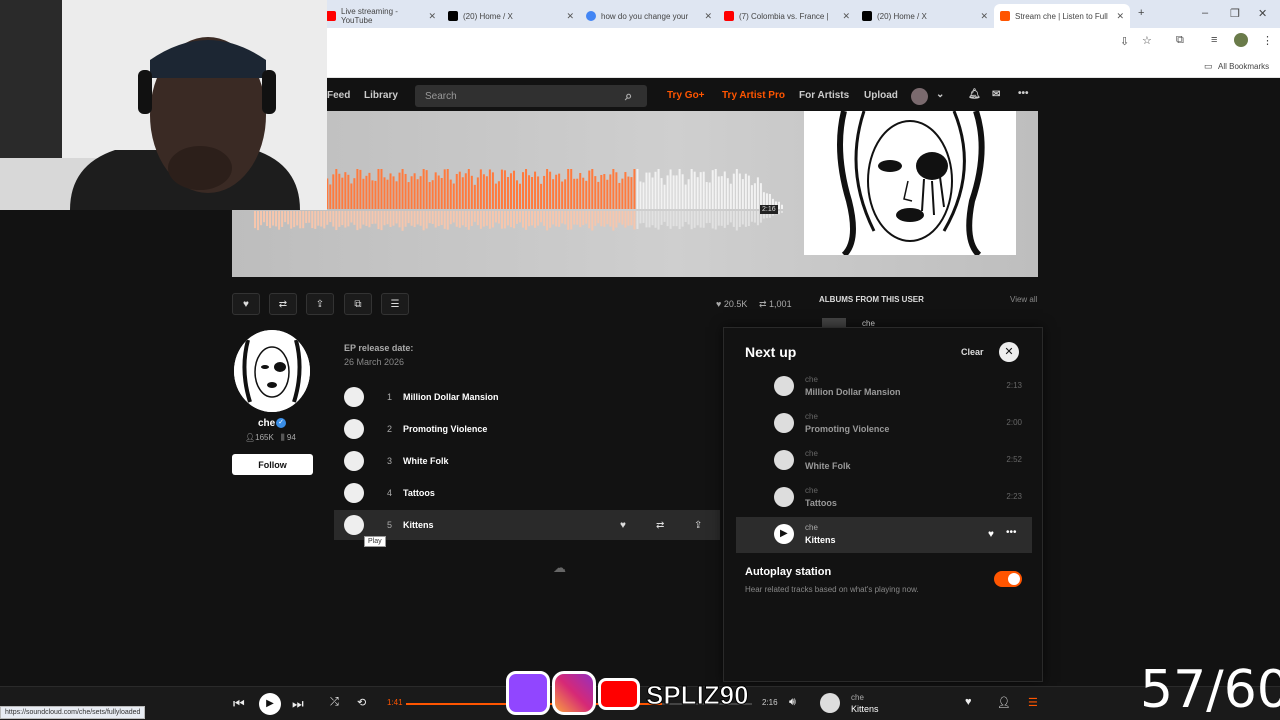 The height and width of the screenshot is (720, 1280). I want to click on share-icon: ⇪, so click(698, 525).